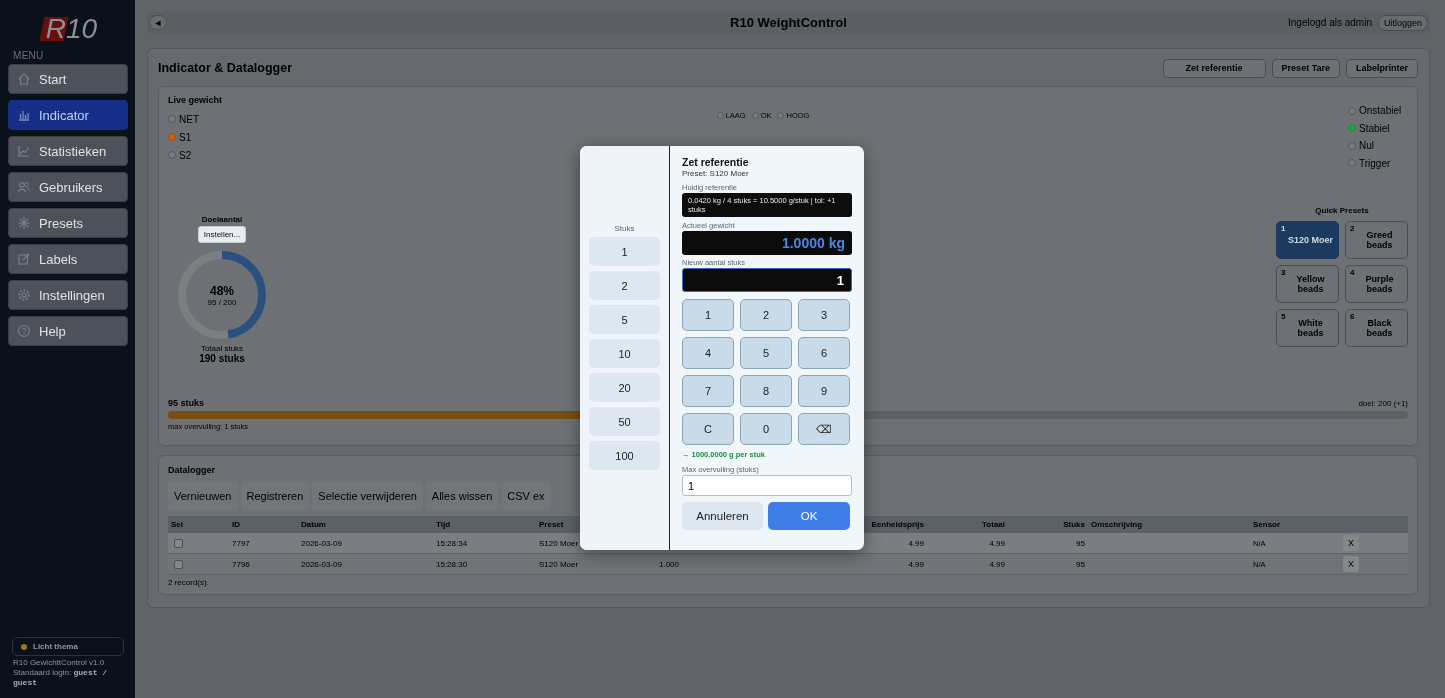  What do you see at coordinates (367, 496) in the screenshot?
I see `datalogger-button: Selectie verwijderen` at bounding box center [367, 496].